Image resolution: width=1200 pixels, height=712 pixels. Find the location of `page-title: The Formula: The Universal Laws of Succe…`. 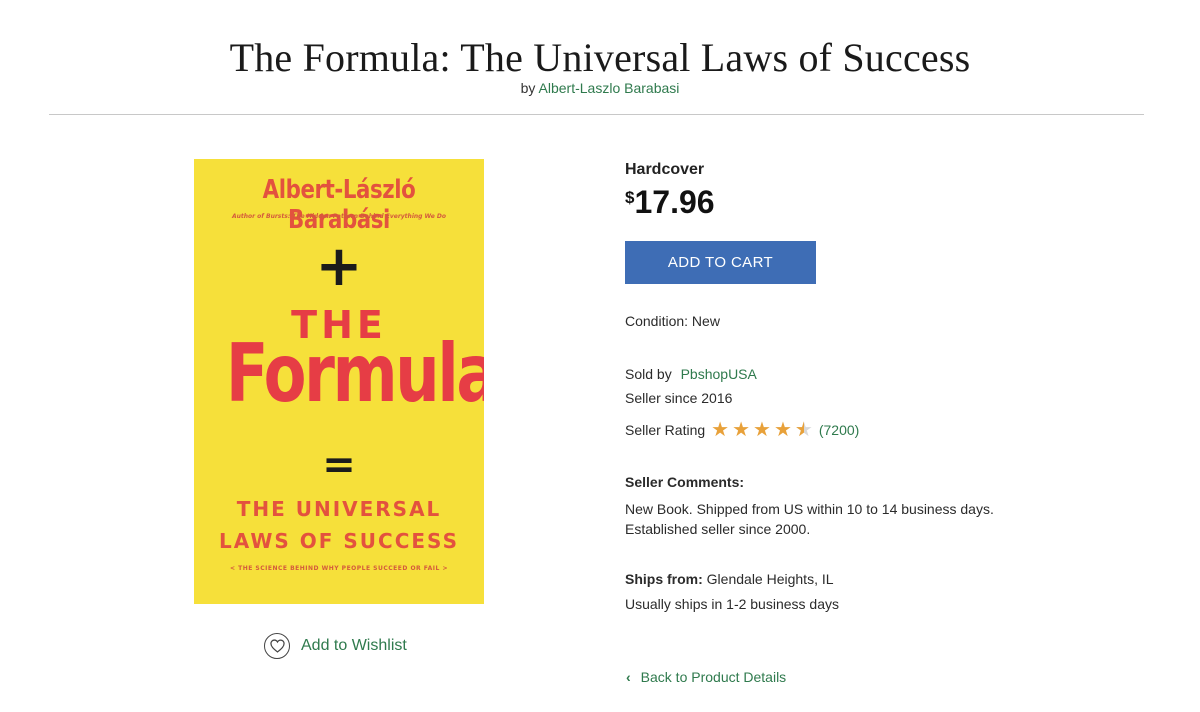

page-title: The Formula: The Universal Laws of Succe… is located at coordinates (600, 57).